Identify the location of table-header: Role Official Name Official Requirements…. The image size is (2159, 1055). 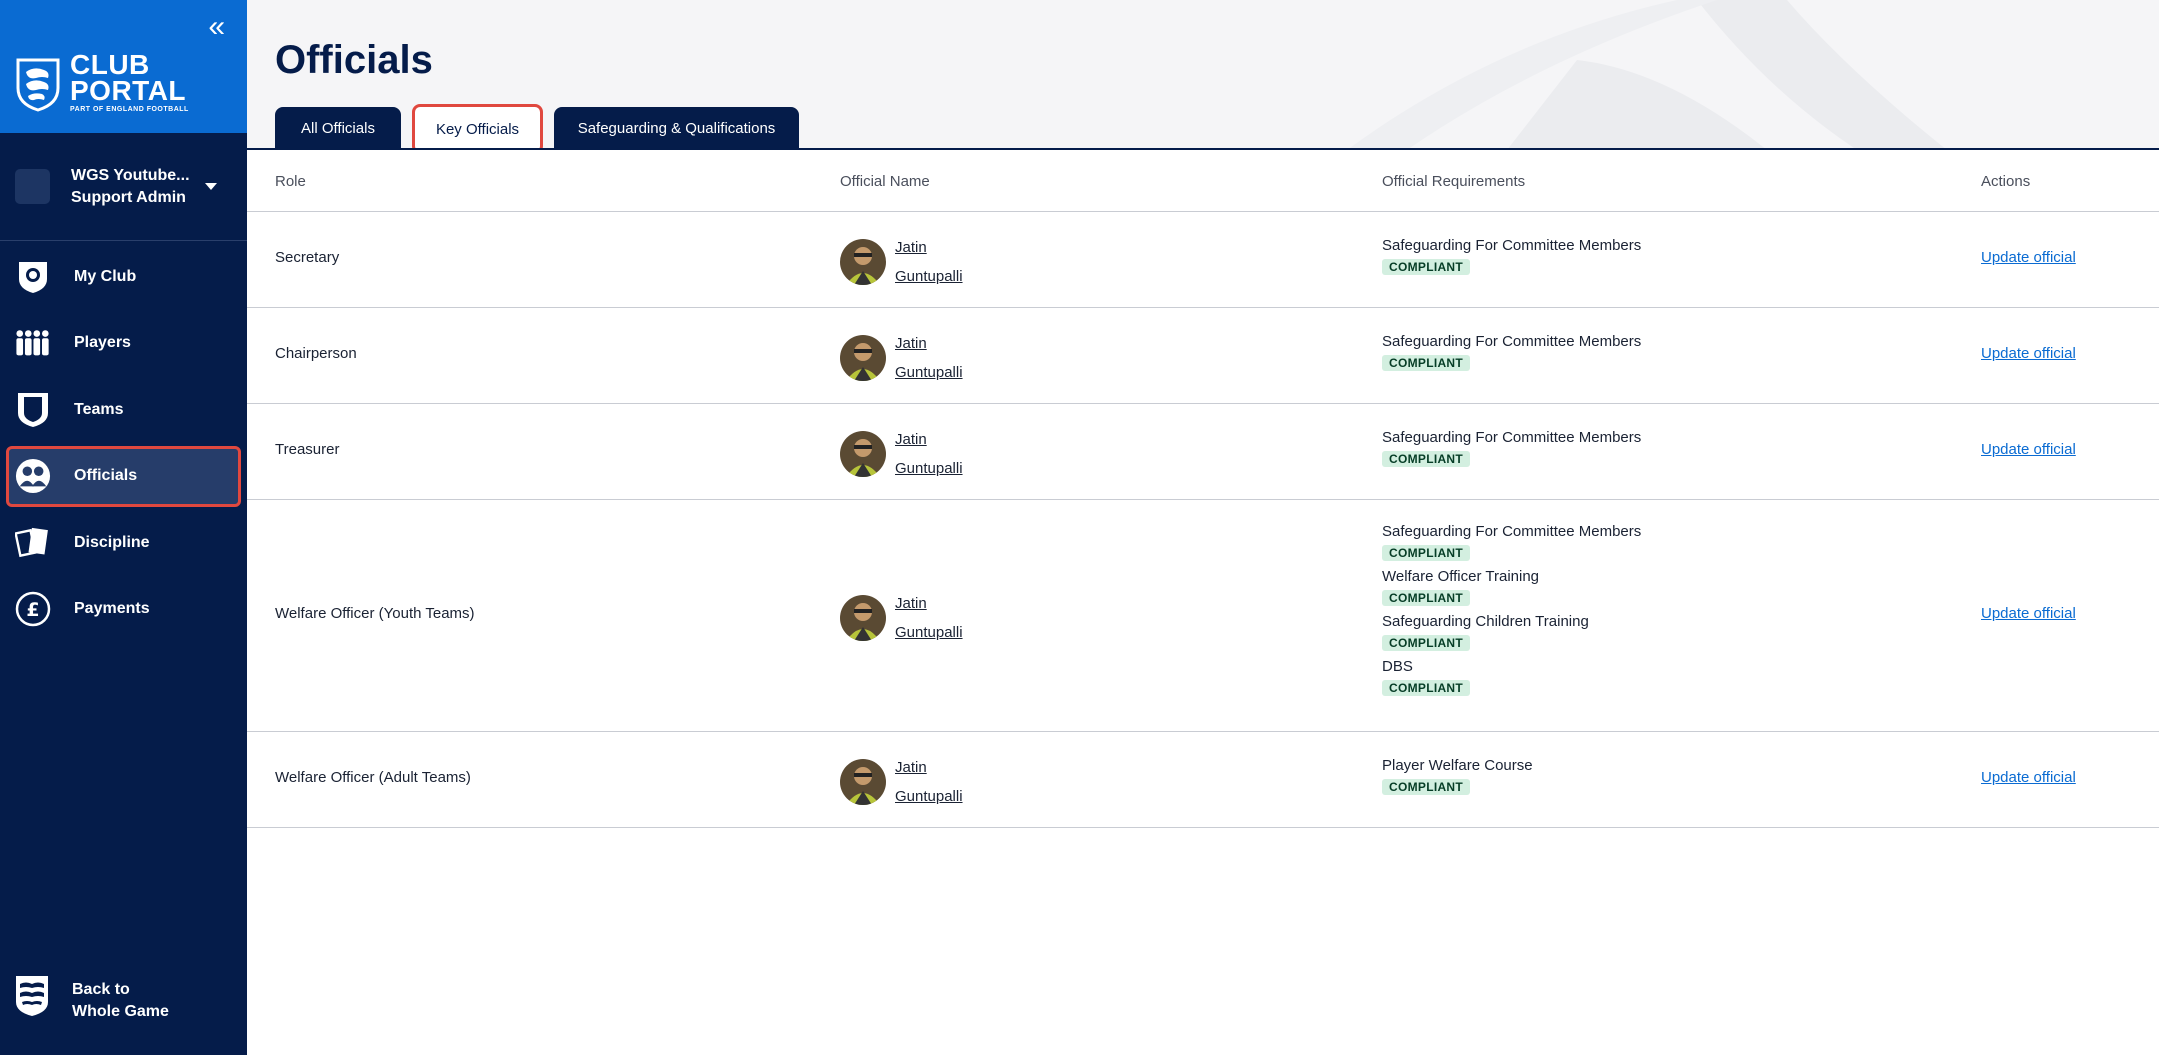
(1203, 182).